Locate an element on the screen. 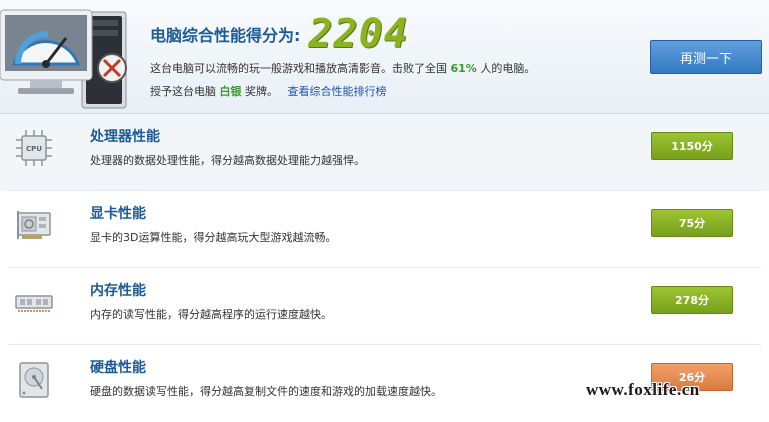 The width and height of the screenshot is (769, 422). score-line: 电脑综合性能得分为: 2204 is located at coordinates (279, 34).